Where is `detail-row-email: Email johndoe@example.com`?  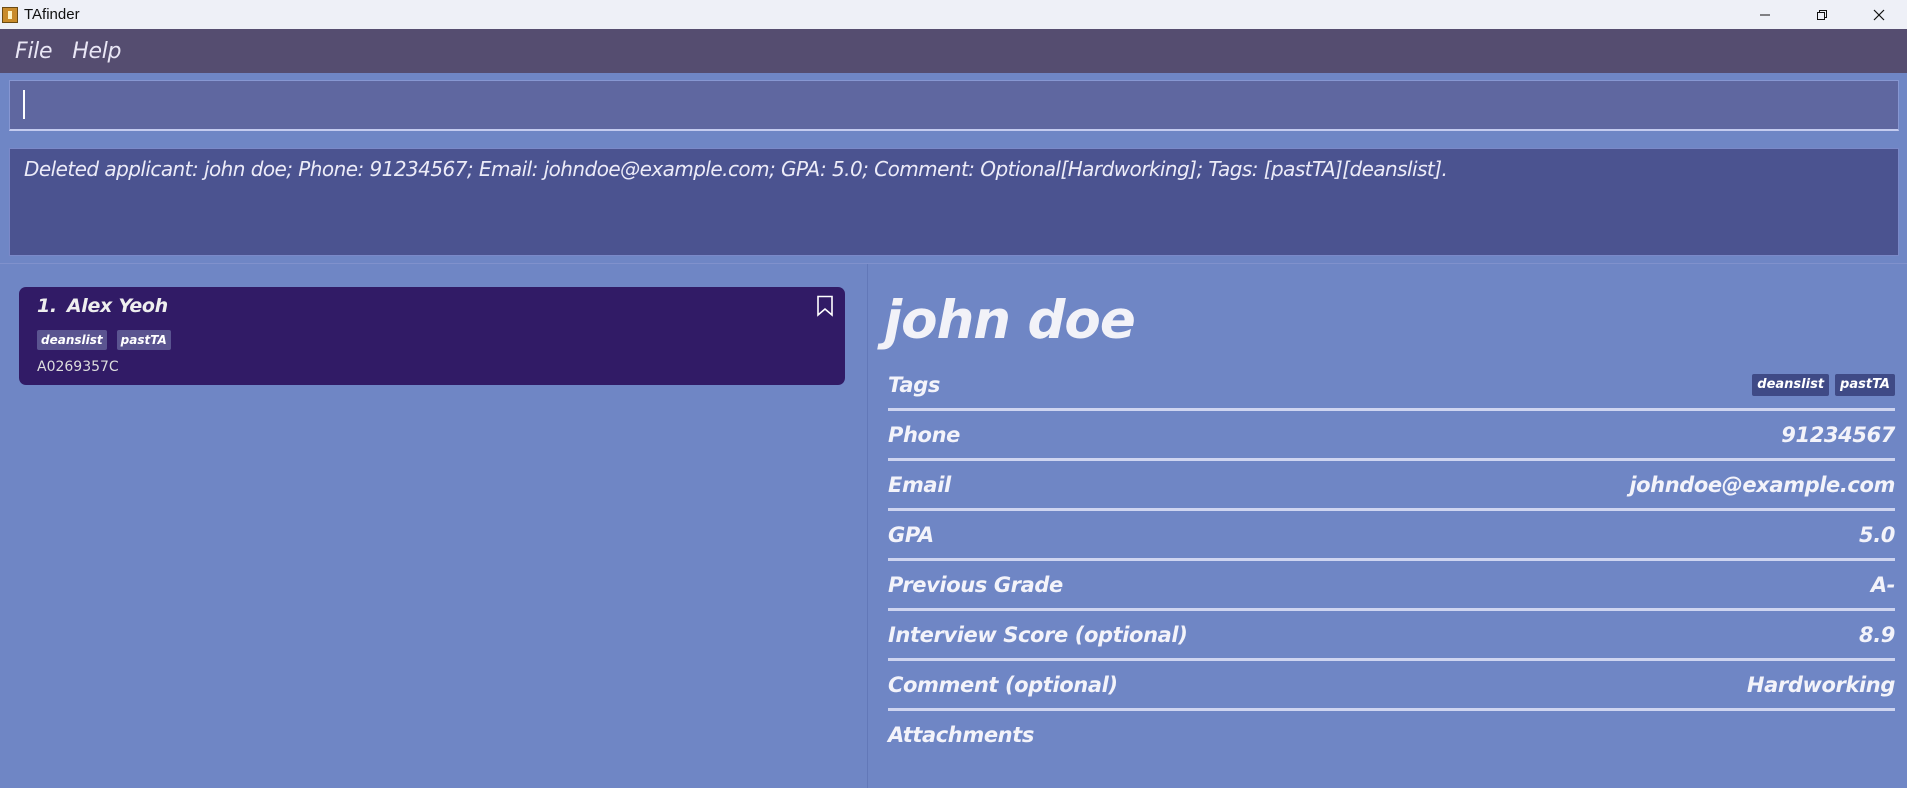 detail-row-email: Email johndoe@example.com is located at coordinates (1391, 485).